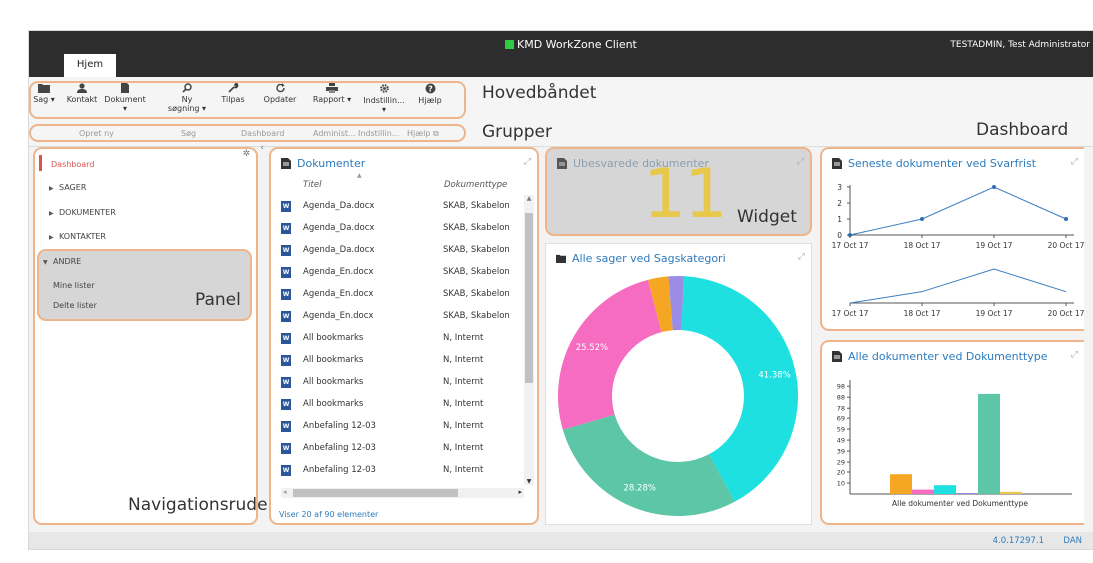  What do you see at coordinates (280, 93) in the screenshot?
I see `opdater-button: Opdater` at bounding box center [280, 93].